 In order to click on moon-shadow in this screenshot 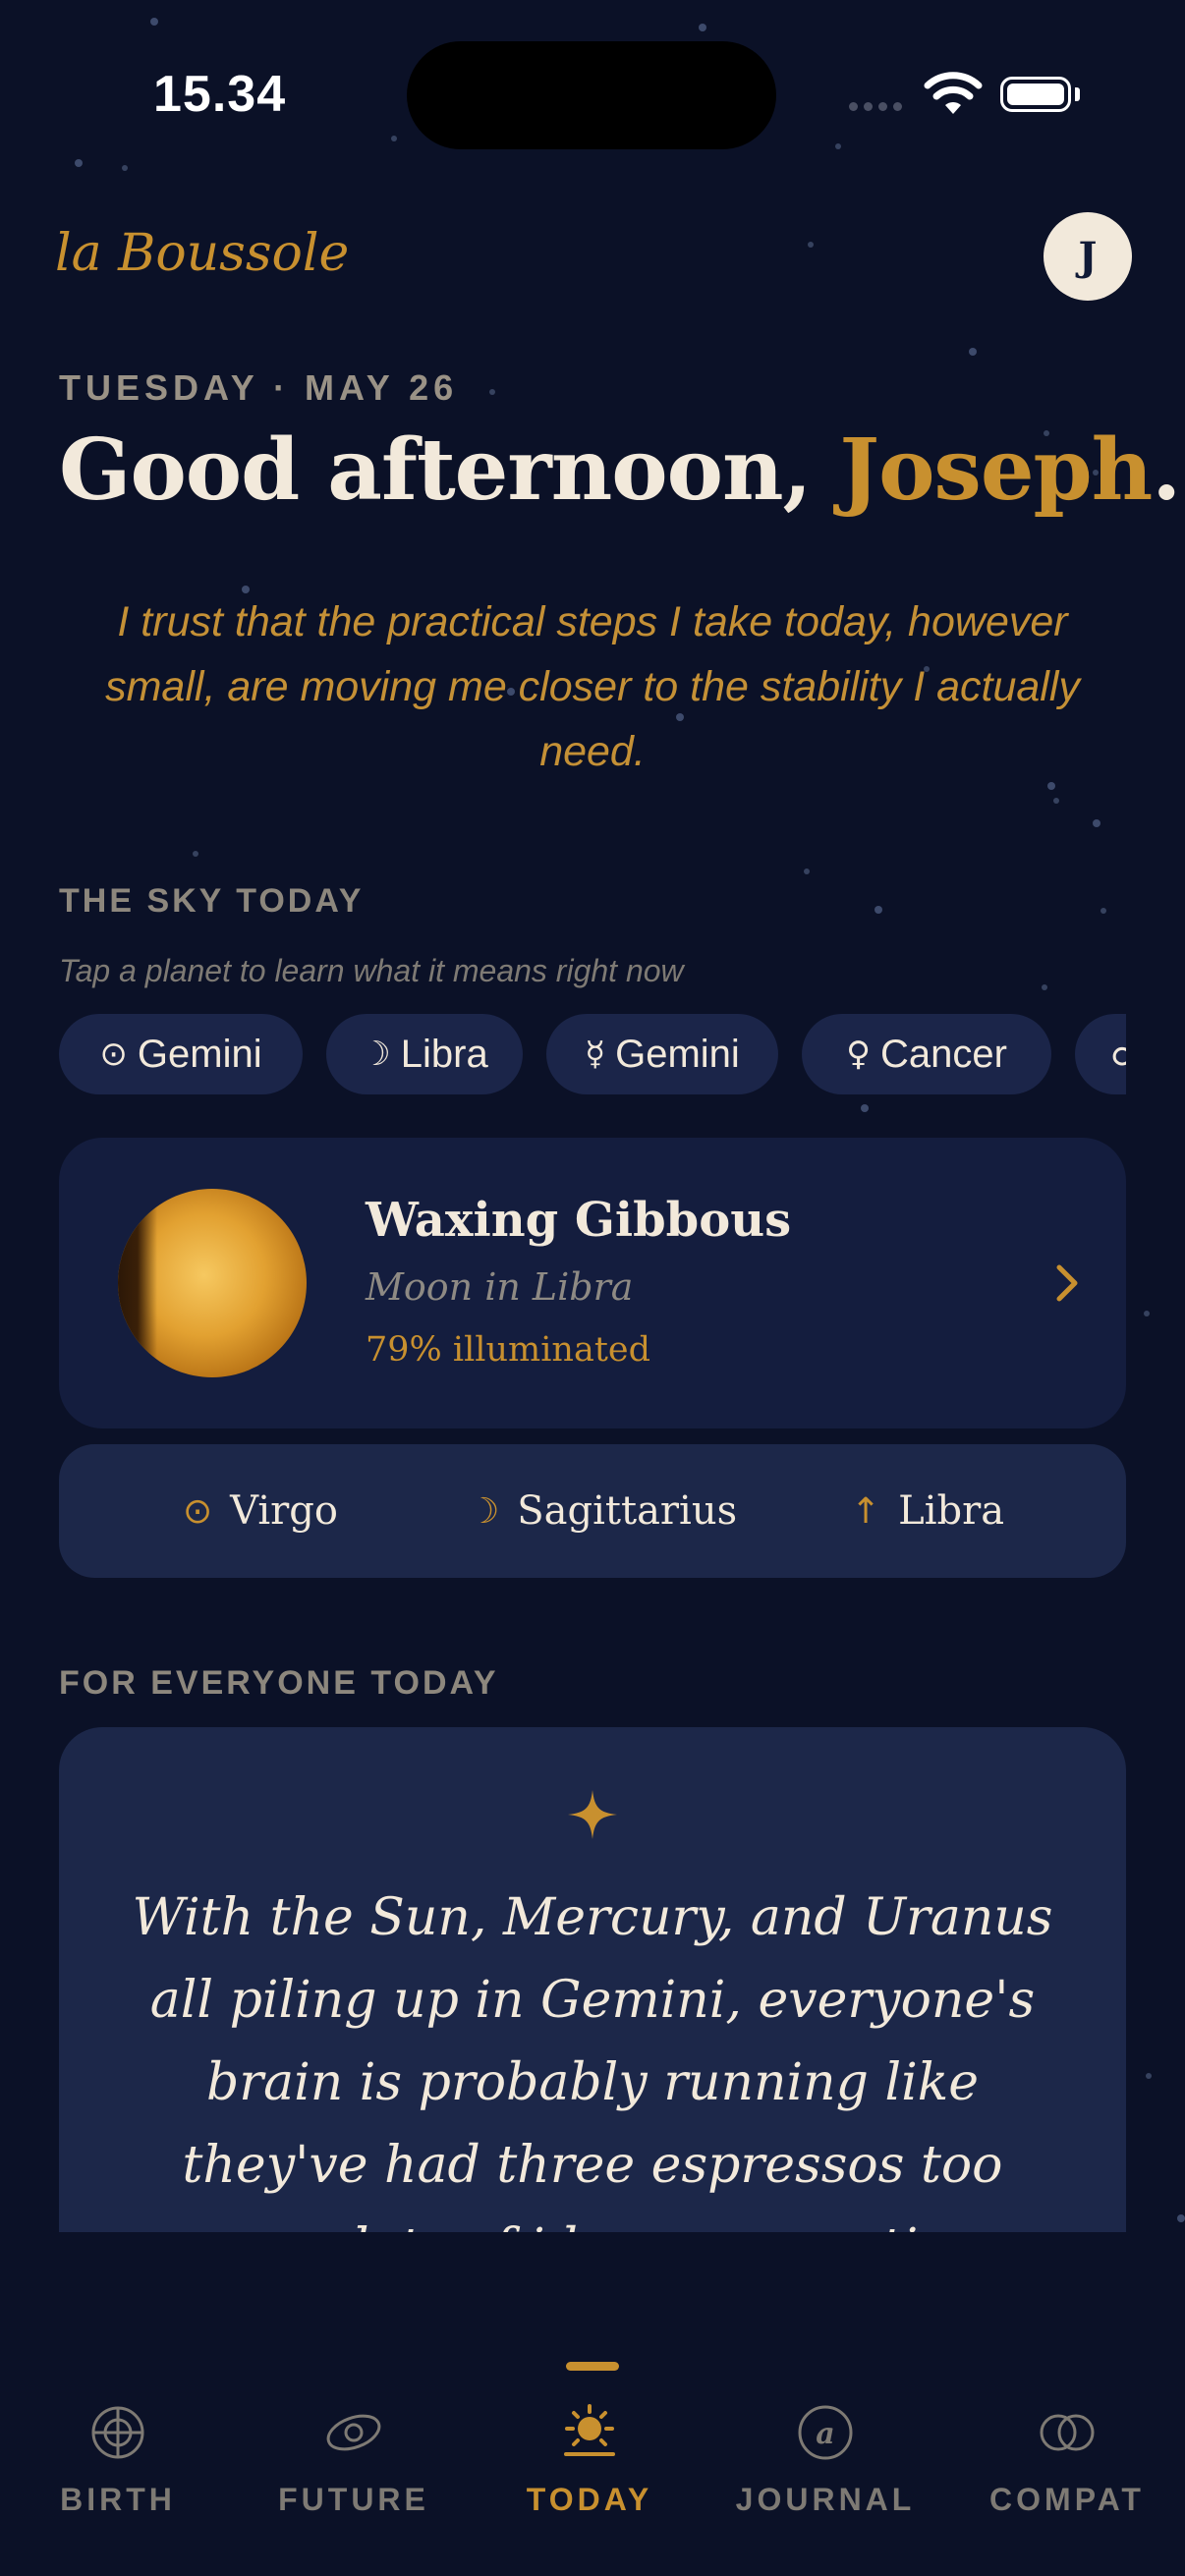, I will do `click(137, 1283)`.